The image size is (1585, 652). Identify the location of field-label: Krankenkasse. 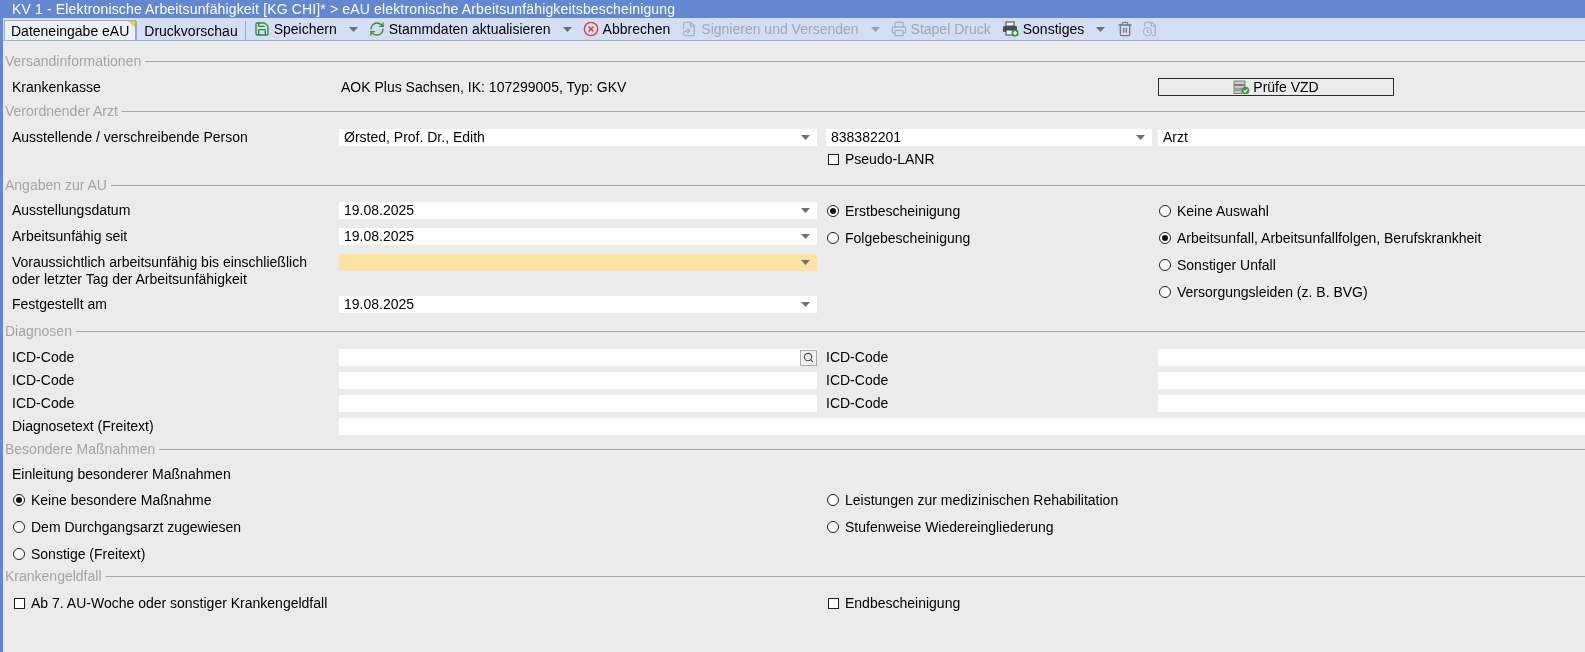
(56, 87).